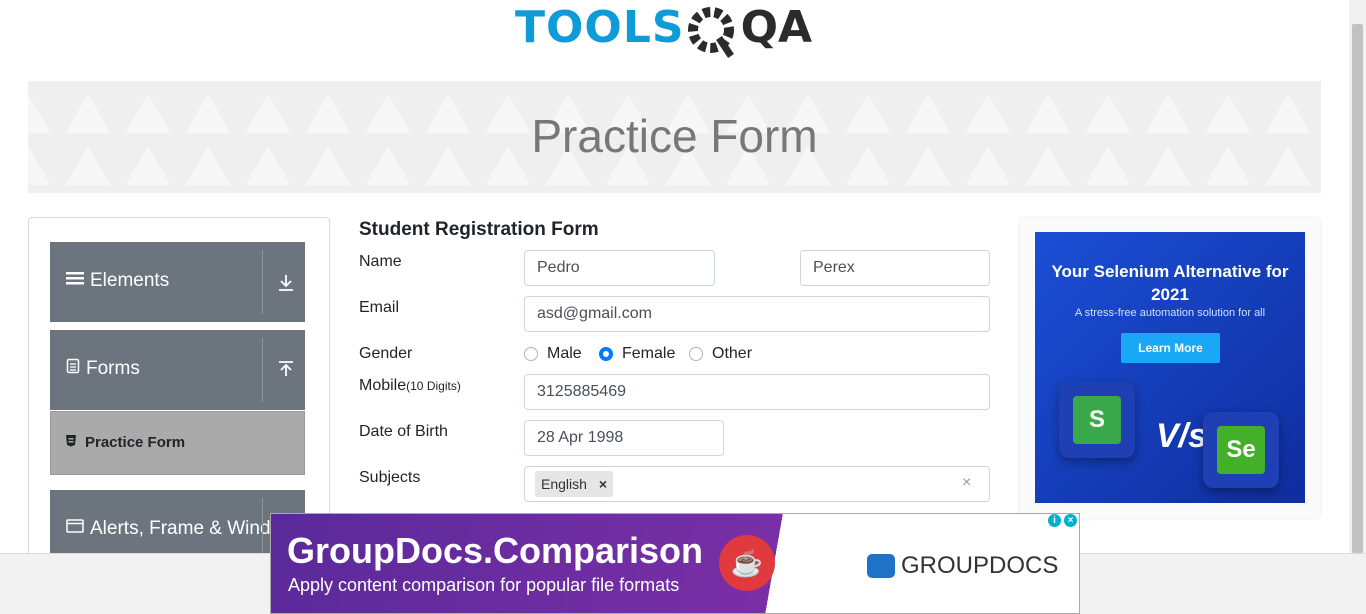  I want to click on logo-qa-text: QA, so click(776, 27).